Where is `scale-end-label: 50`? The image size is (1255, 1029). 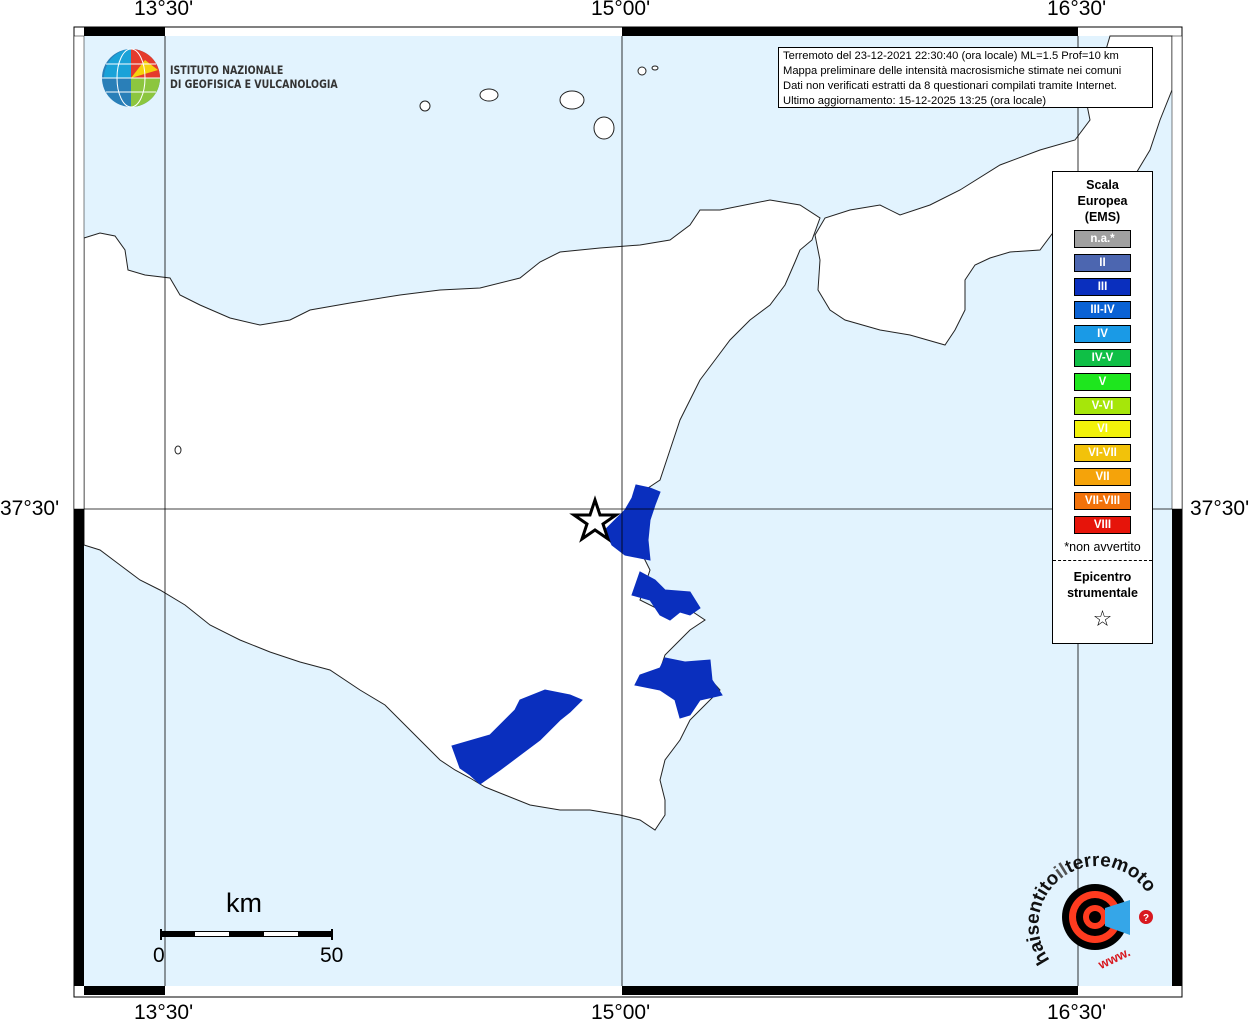 scale-end-label: 50 is located at coordinates (332, 955).